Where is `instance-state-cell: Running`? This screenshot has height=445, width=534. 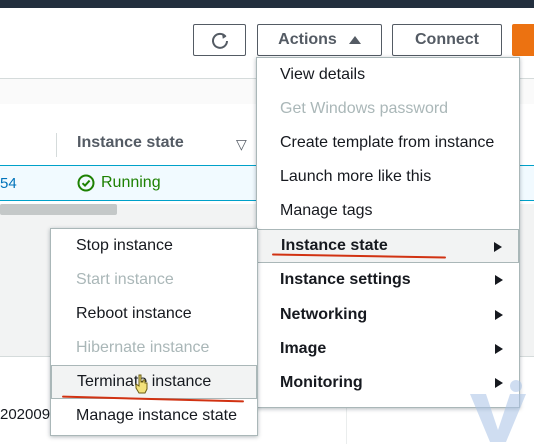 instance-state-cell: Running is located at coordinates (119, 183).